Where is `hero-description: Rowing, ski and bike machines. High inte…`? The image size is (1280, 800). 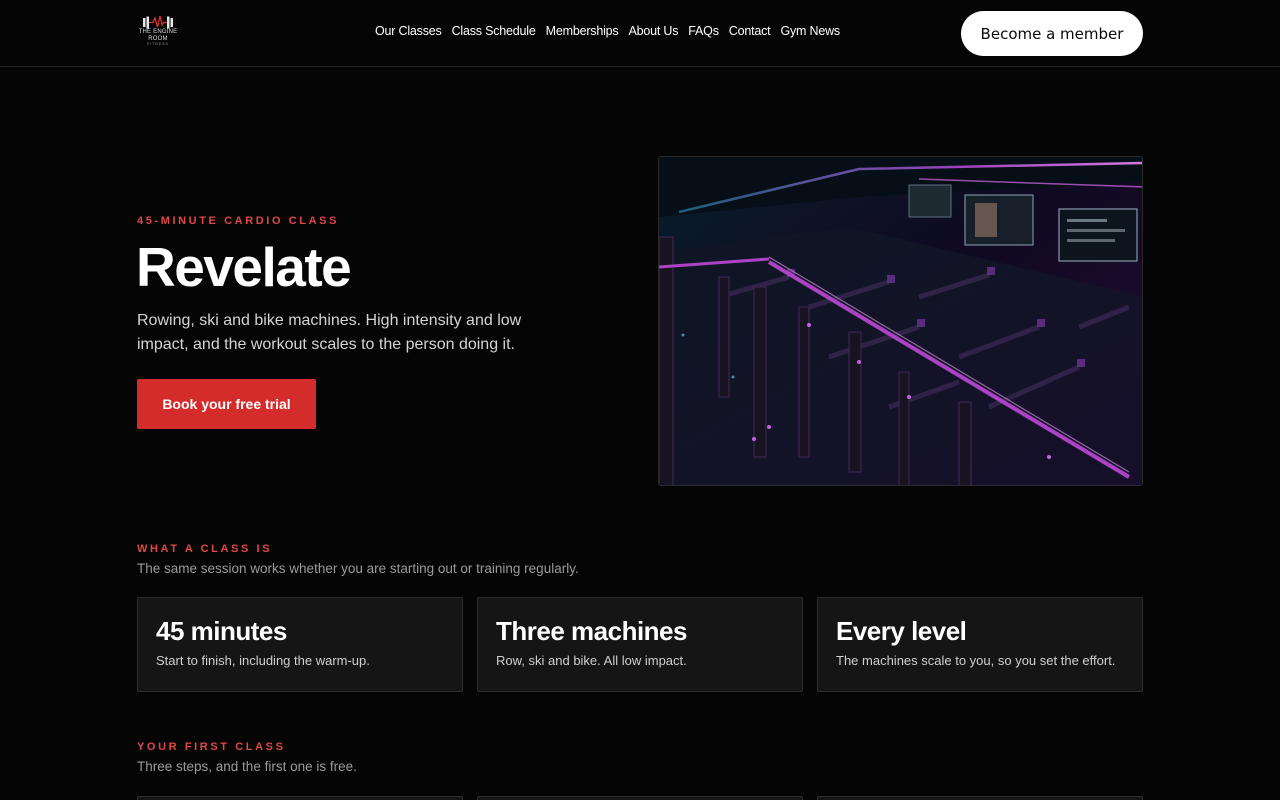 hero-description: Rowing, ski and bike machines. High inte… is located at coordinates (329, 332).